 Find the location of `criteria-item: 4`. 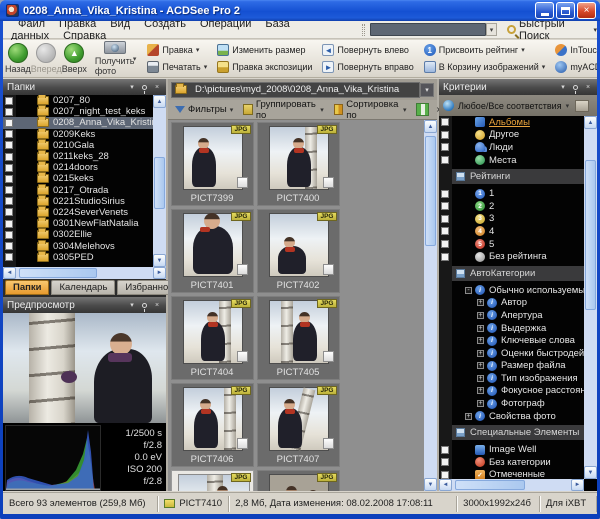

criteria-item: 4 is located at coordinates (511, 231).